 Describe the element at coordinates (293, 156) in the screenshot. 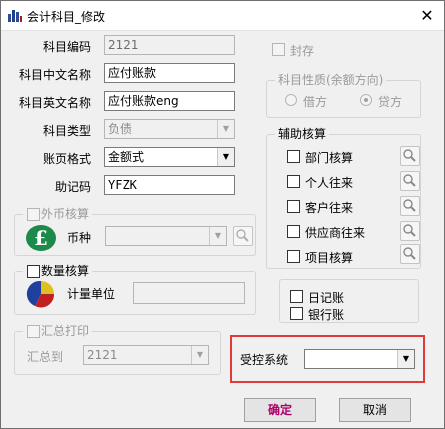

I see `aux-checkbox-dept` at that location.